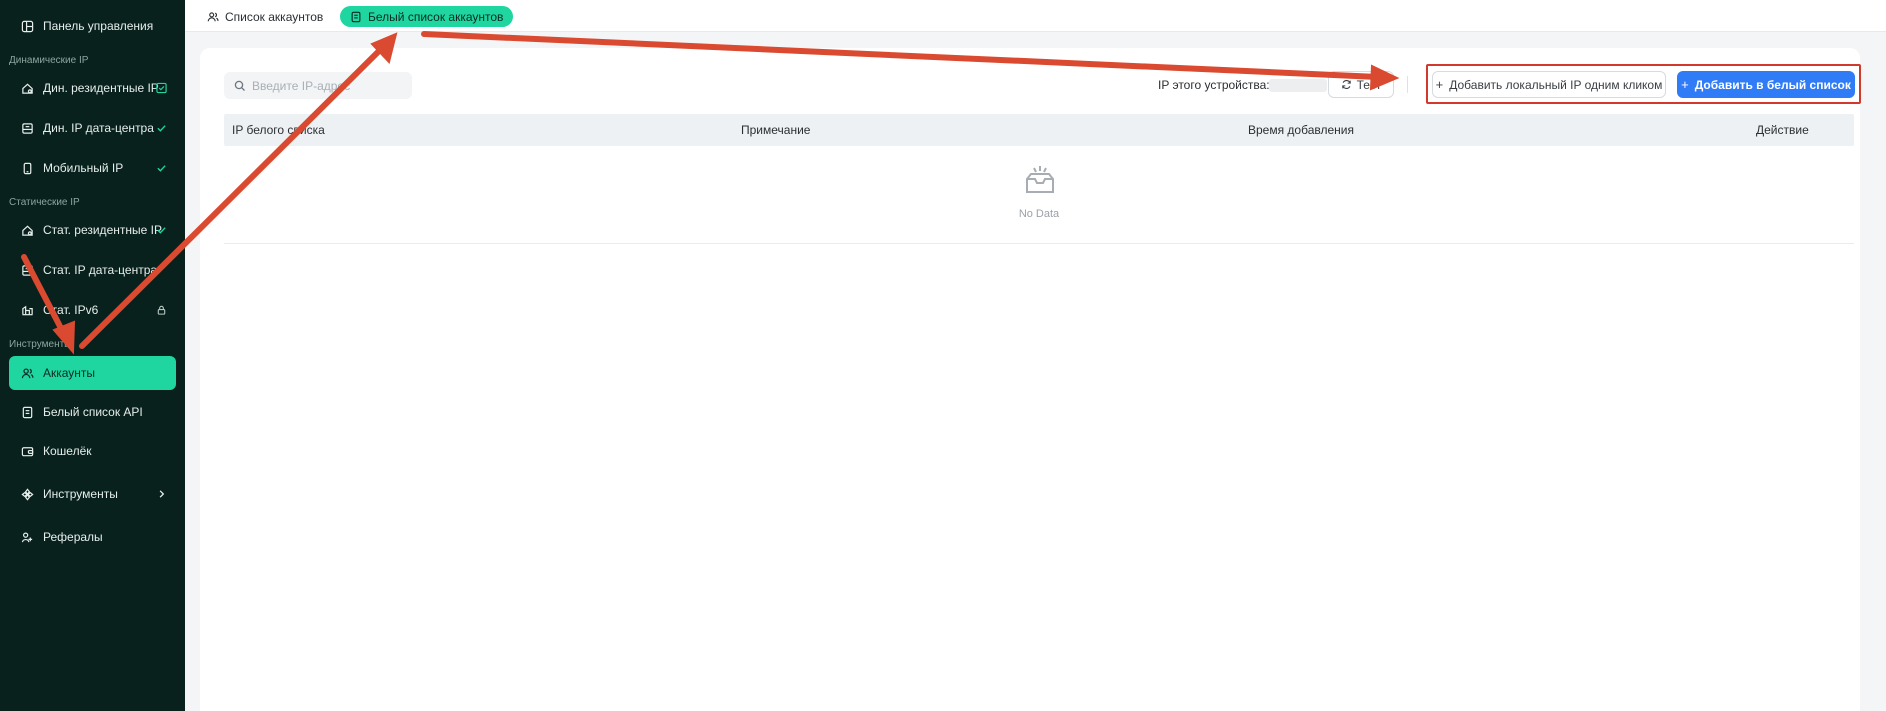 The image size is (1886, 711). I want to click on sidebar-item-wallet: Кошелёк, so click(92, 451).